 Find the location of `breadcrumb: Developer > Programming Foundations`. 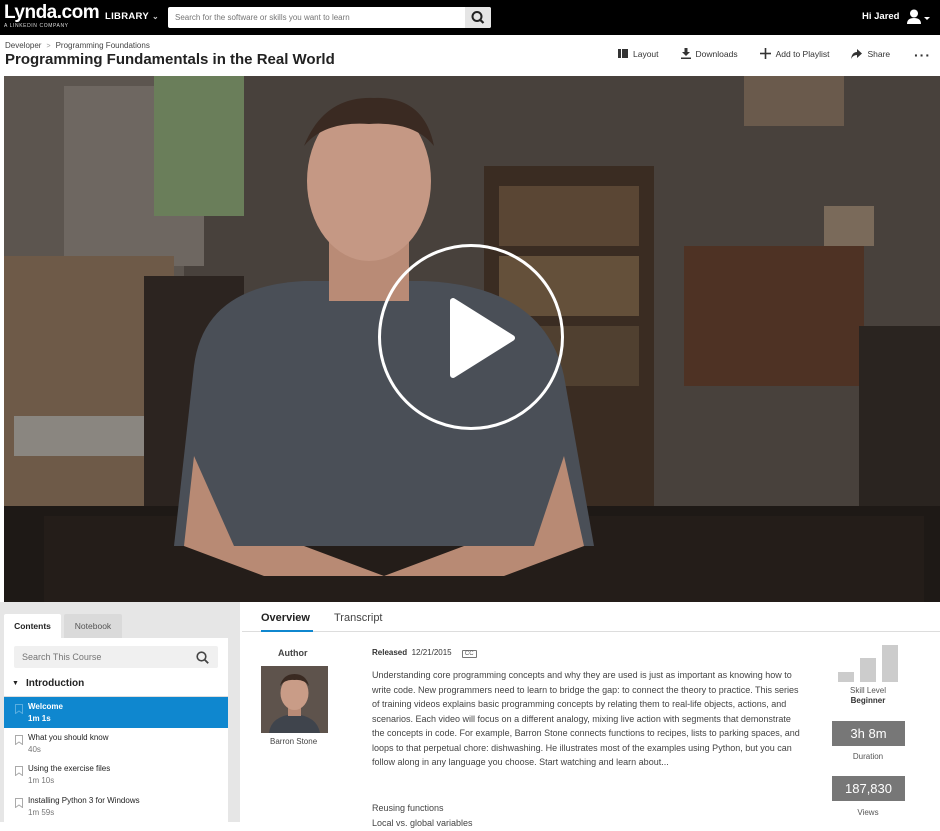

breadcrumb: Developer > Programming Foundations is located at coordinates (77, 45).